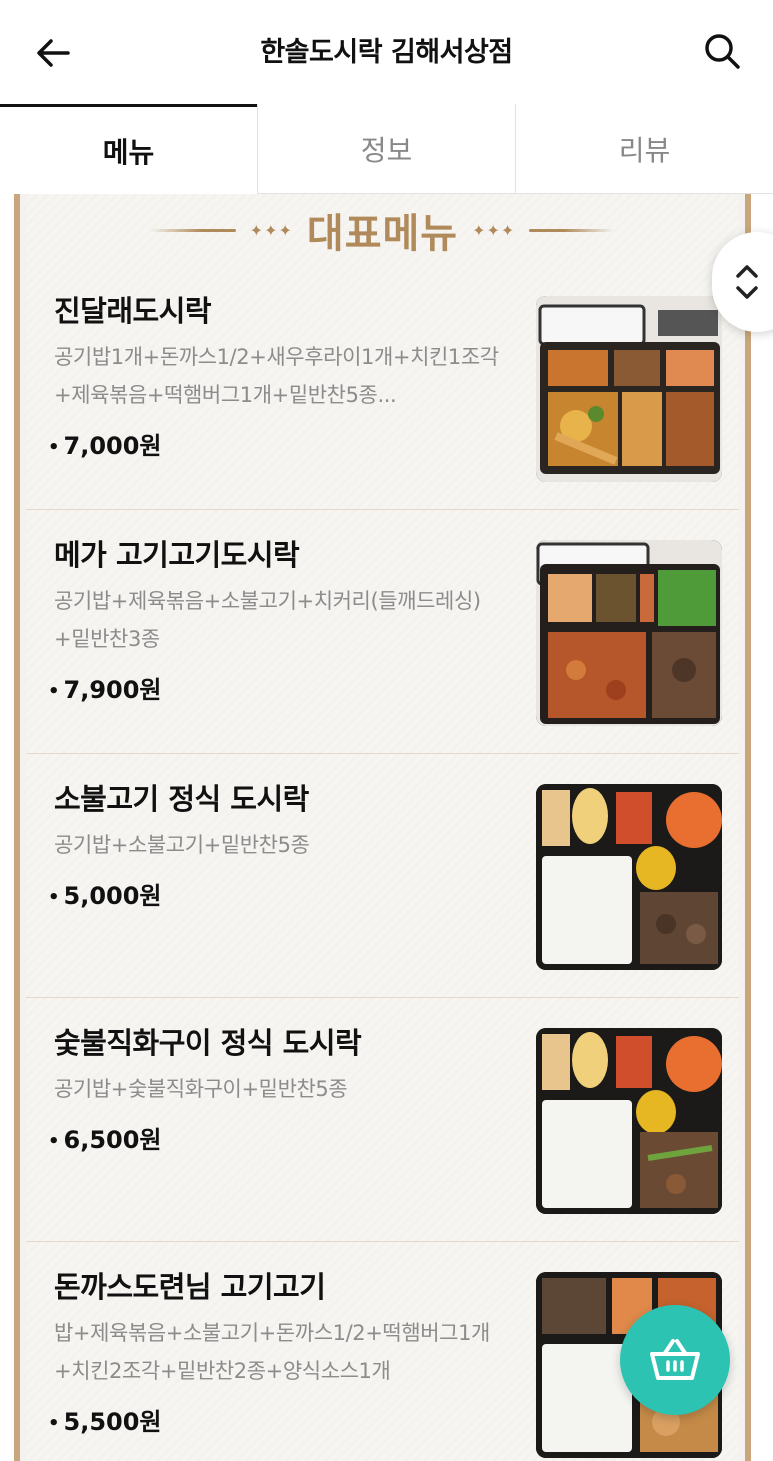 Image resolution: width=773 pixels, height=1461 pixels. What do you see at coordinates (271, 230) in the screenshot?
I see `ornament-dots-left: ✦✦✦` at bounding box center [271, 230].